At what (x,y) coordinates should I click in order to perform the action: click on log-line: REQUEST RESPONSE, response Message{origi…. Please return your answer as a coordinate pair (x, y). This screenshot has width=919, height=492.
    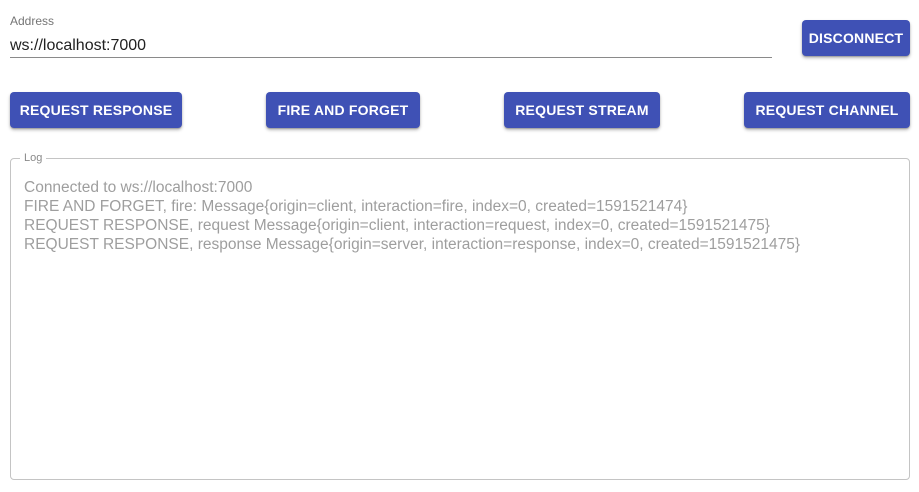
    Looking at the image, I should click on (412, 244).